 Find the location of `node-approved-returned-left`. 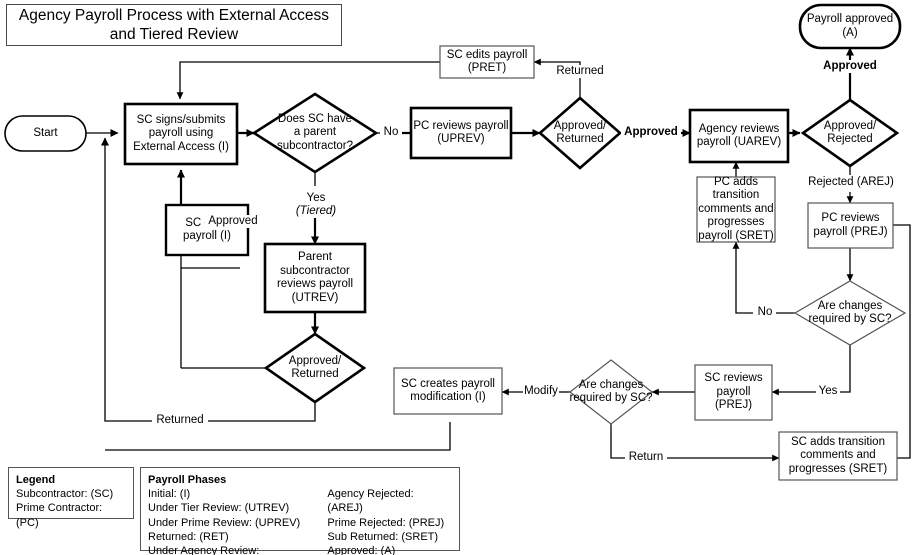

node-approved-returned-left is located at coordinates (315, 368).